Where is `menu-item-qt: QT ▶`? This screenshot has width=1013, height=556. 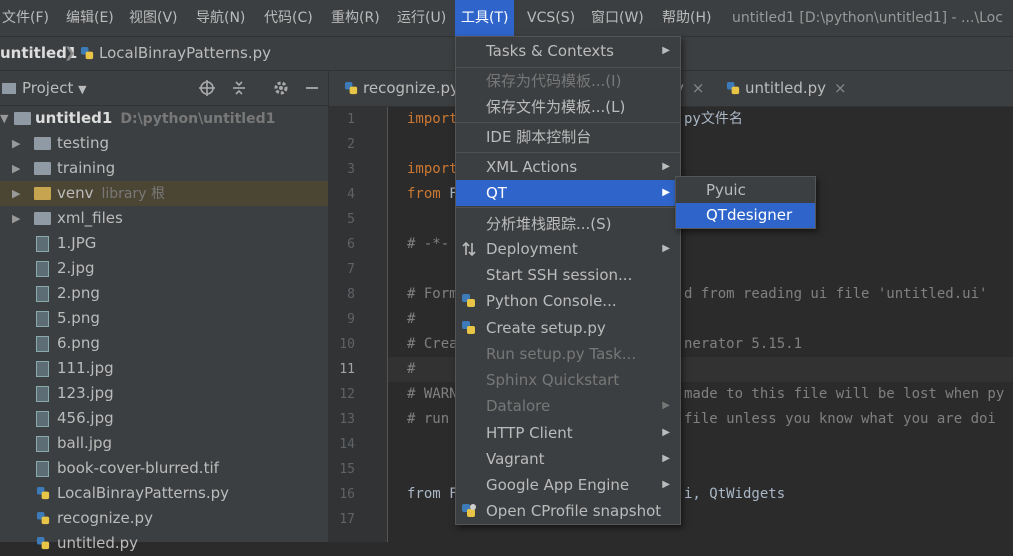
menu-item-qt: QT ▶ is located at coordinates (568, 193).